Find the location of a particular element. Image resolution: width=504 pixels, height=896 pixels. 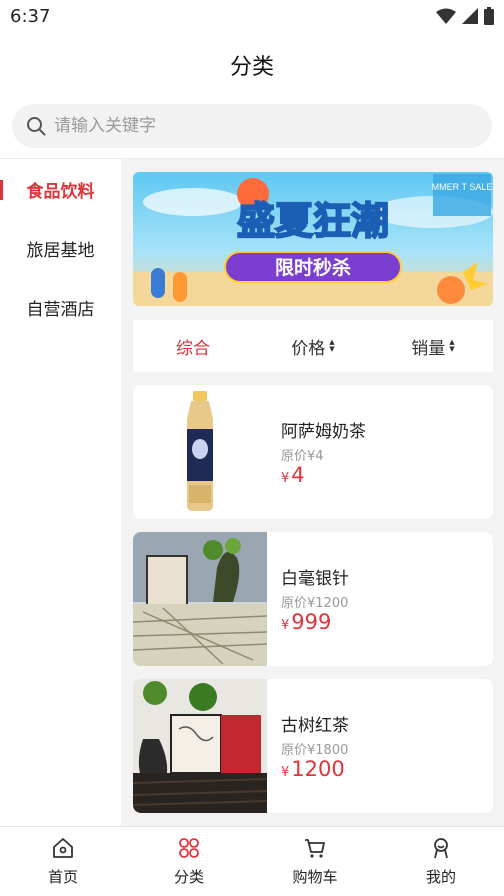

banner-subline: 限时秒杀 is located at coordinates (313, 267).